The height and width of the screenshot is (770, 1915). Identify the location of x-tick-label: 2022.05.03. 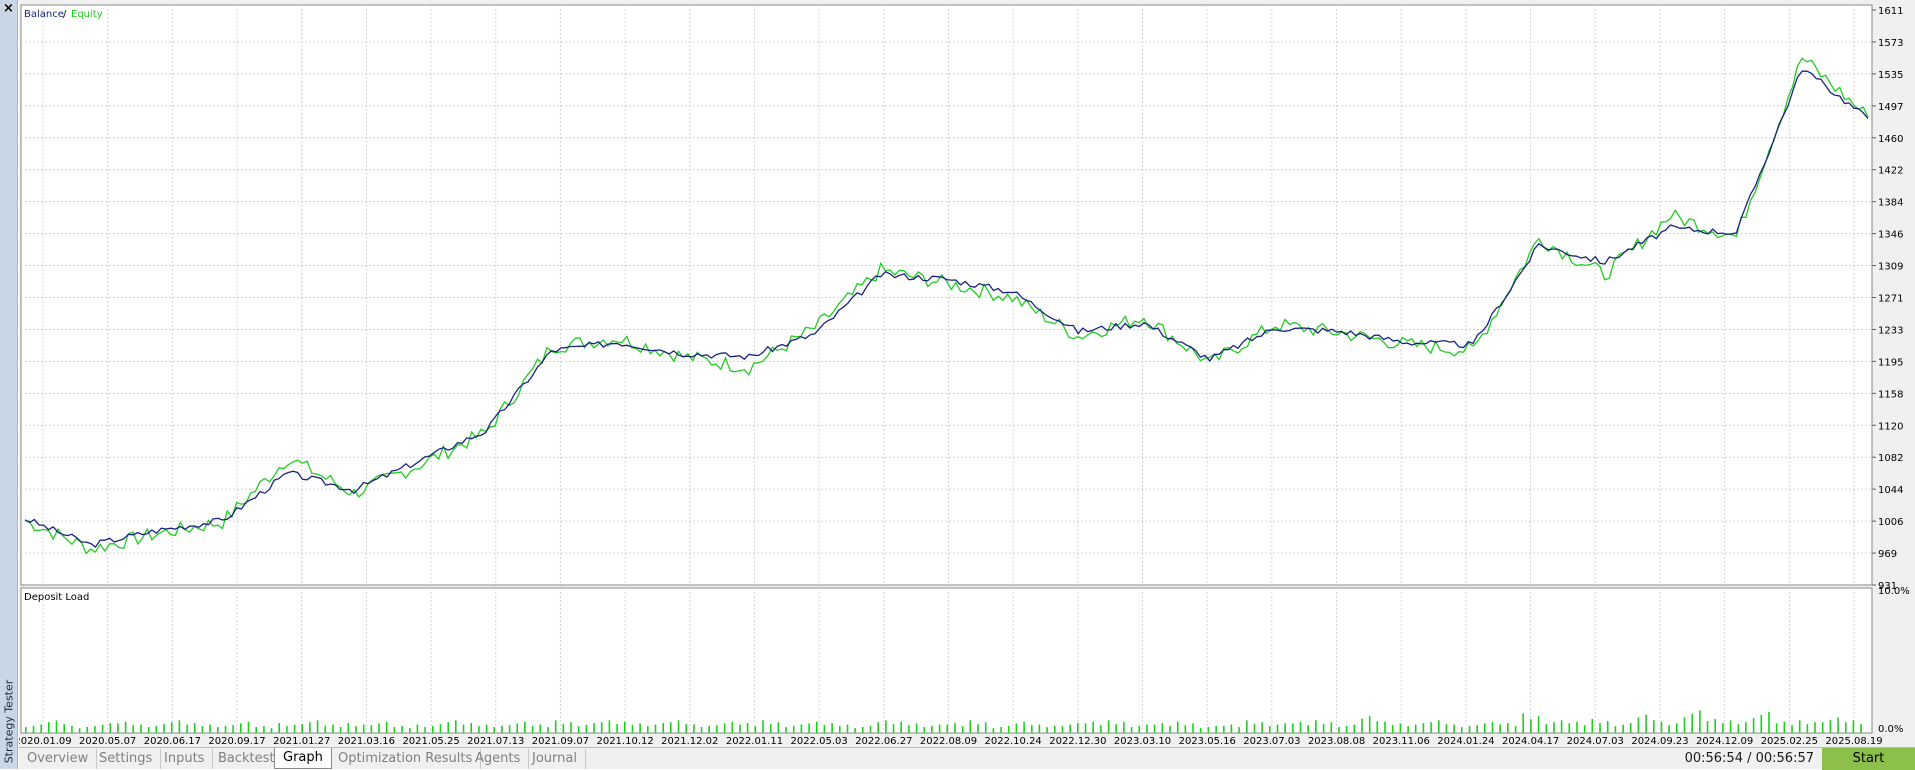
(819, 741).